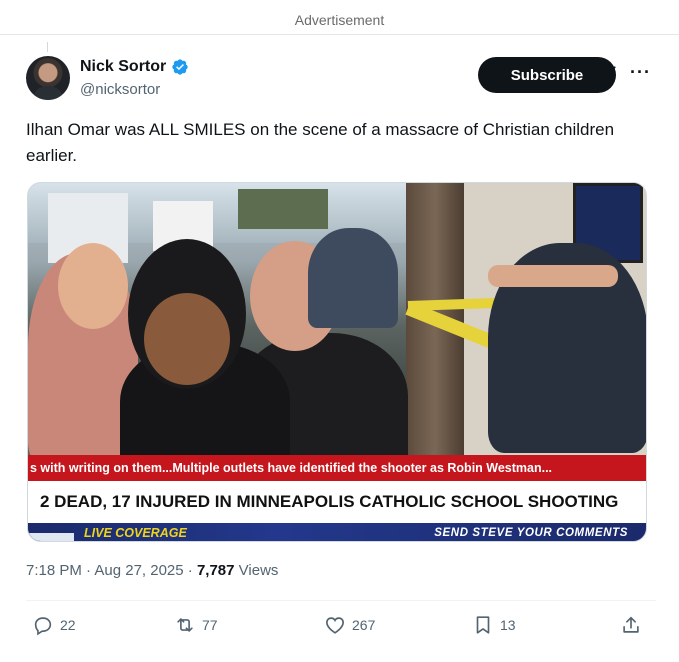 The width and height of the screenshot is (679, 662). What do you see at coordinates (196, 625) in the screenshot?
I see `repost-button: 77` at bounding box center [196, 625].